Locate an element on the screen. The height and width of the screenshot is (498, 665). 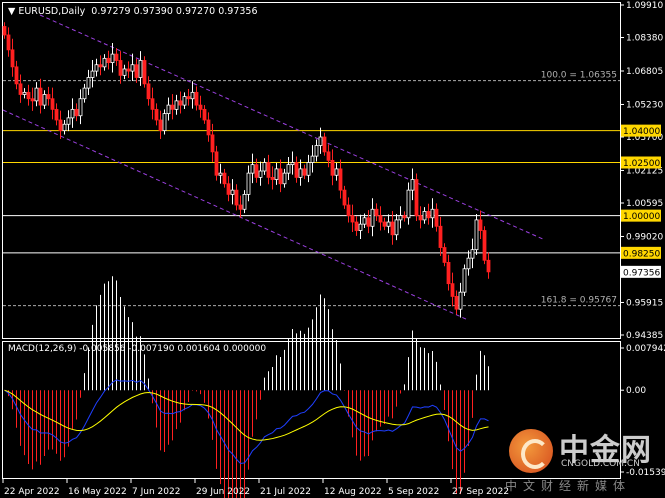
x-tick-label: 21 Jul 2022 is located at coordinates (285, 492).